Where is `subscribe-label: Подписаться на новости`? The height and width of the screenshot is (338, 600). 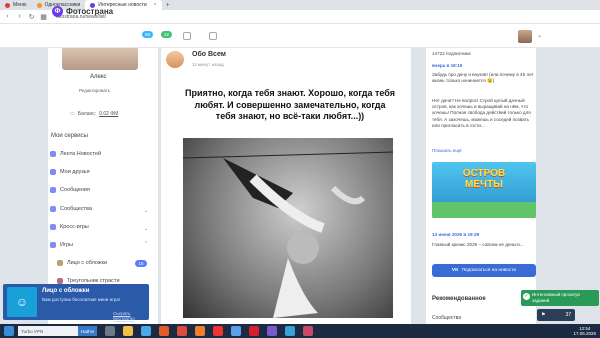
subscribe-label: Подписаться на новости is located at coordinates (489, 270).